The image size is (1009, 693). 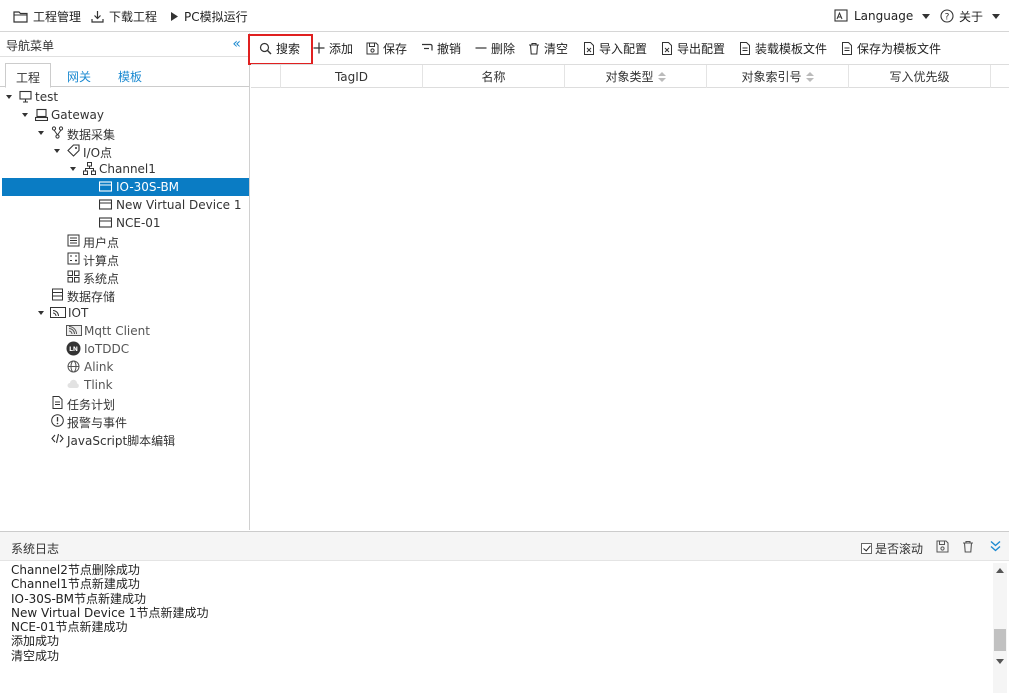 I want to click on tree-node-channel1: Channel1, so click(x=124, y=169).